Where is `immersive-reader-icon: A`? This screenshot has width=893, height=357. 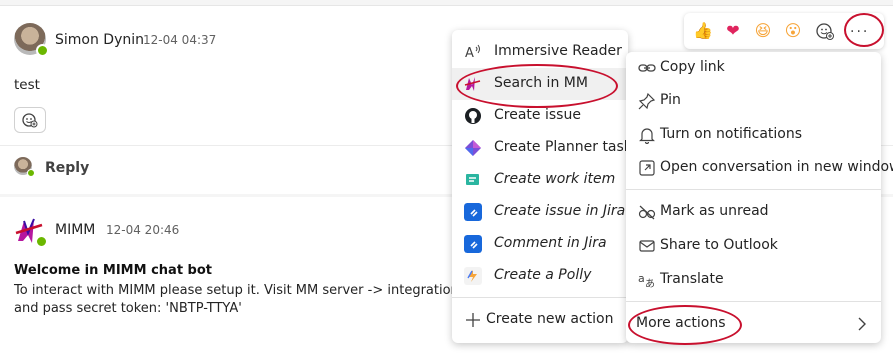
immersive-reader-icon: A is located at coordinates (472, 52).